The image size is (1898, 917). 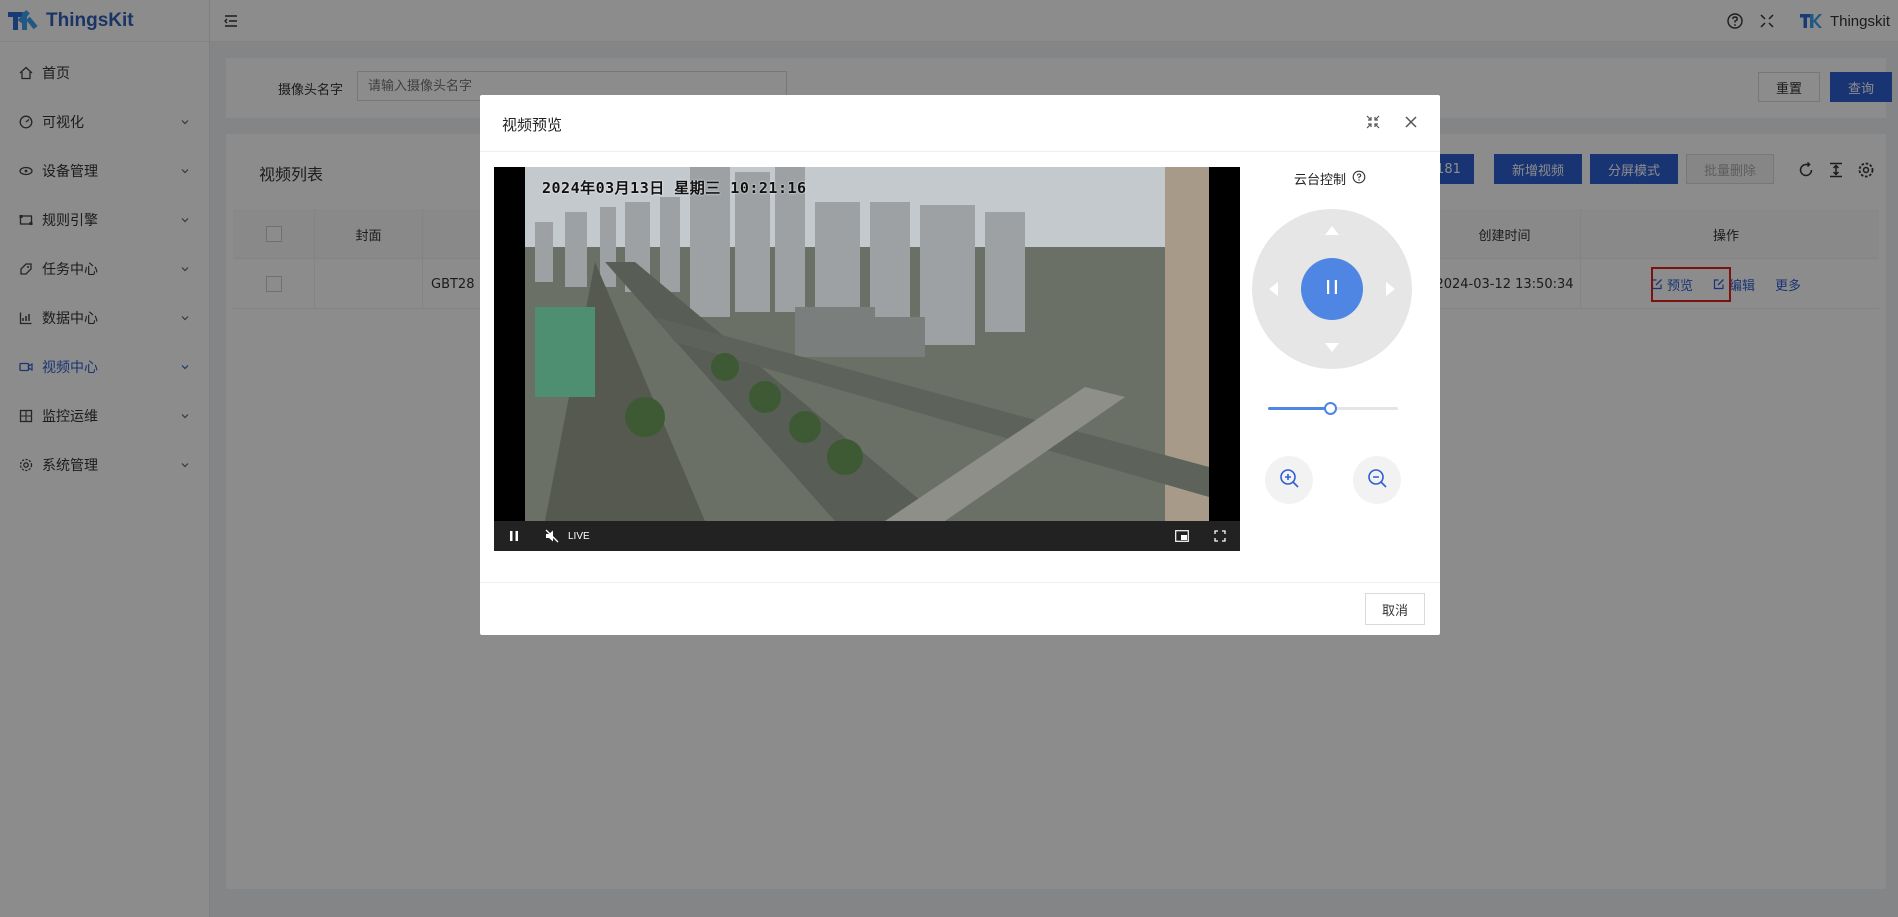 I want to click on zoom-out-button, so click(x=1377, y=480).